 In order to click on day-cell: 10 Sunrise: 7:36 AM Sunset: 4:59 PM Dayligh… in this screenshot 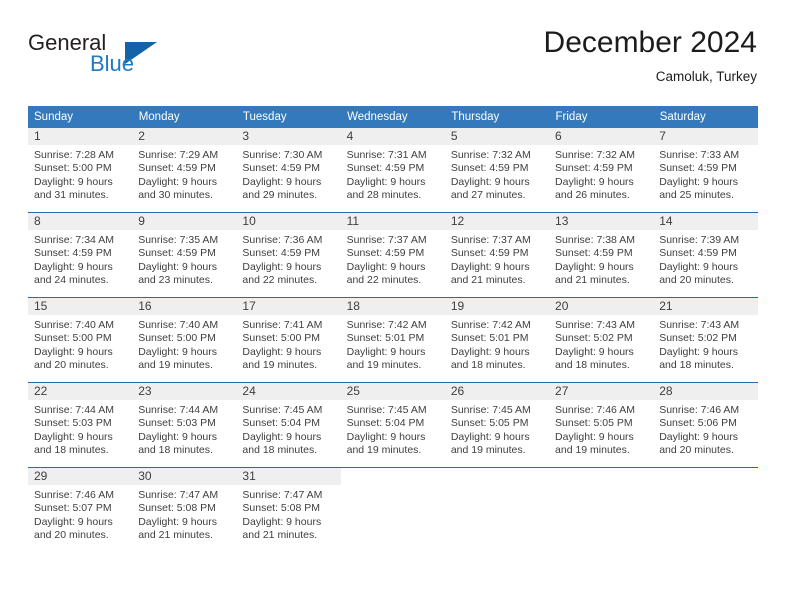, I will do `click(288, 255)`.